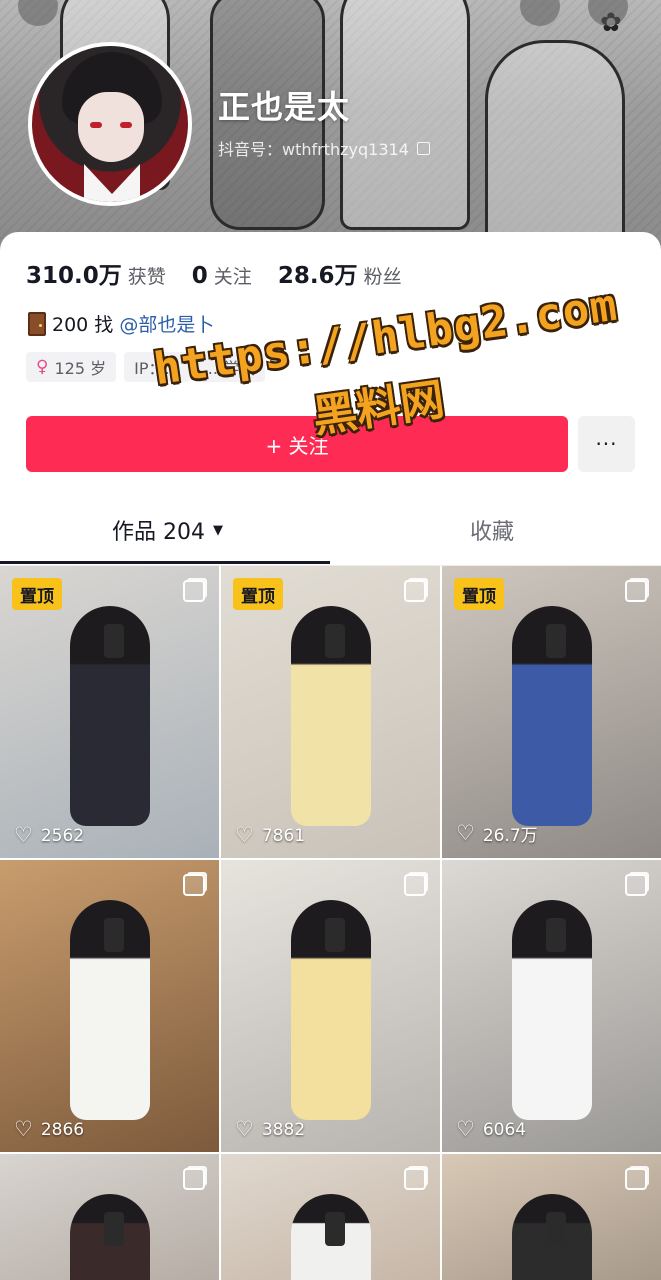 The height and width of the screenshot is (1280, 661). I want to click on douyin-id: 抖音号：wthfrthzyq1314, so click(324, 148).